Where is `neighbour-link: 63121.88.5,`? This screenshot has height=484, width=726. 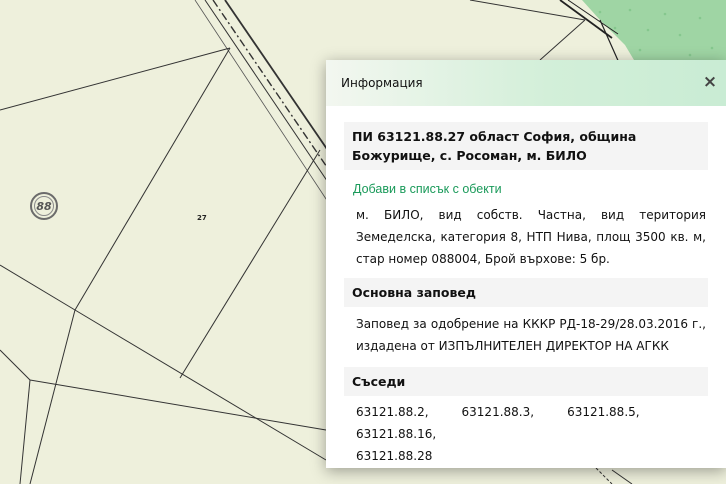
neighbour-link: 63121.88.5, is located at coordinates (603, 412).